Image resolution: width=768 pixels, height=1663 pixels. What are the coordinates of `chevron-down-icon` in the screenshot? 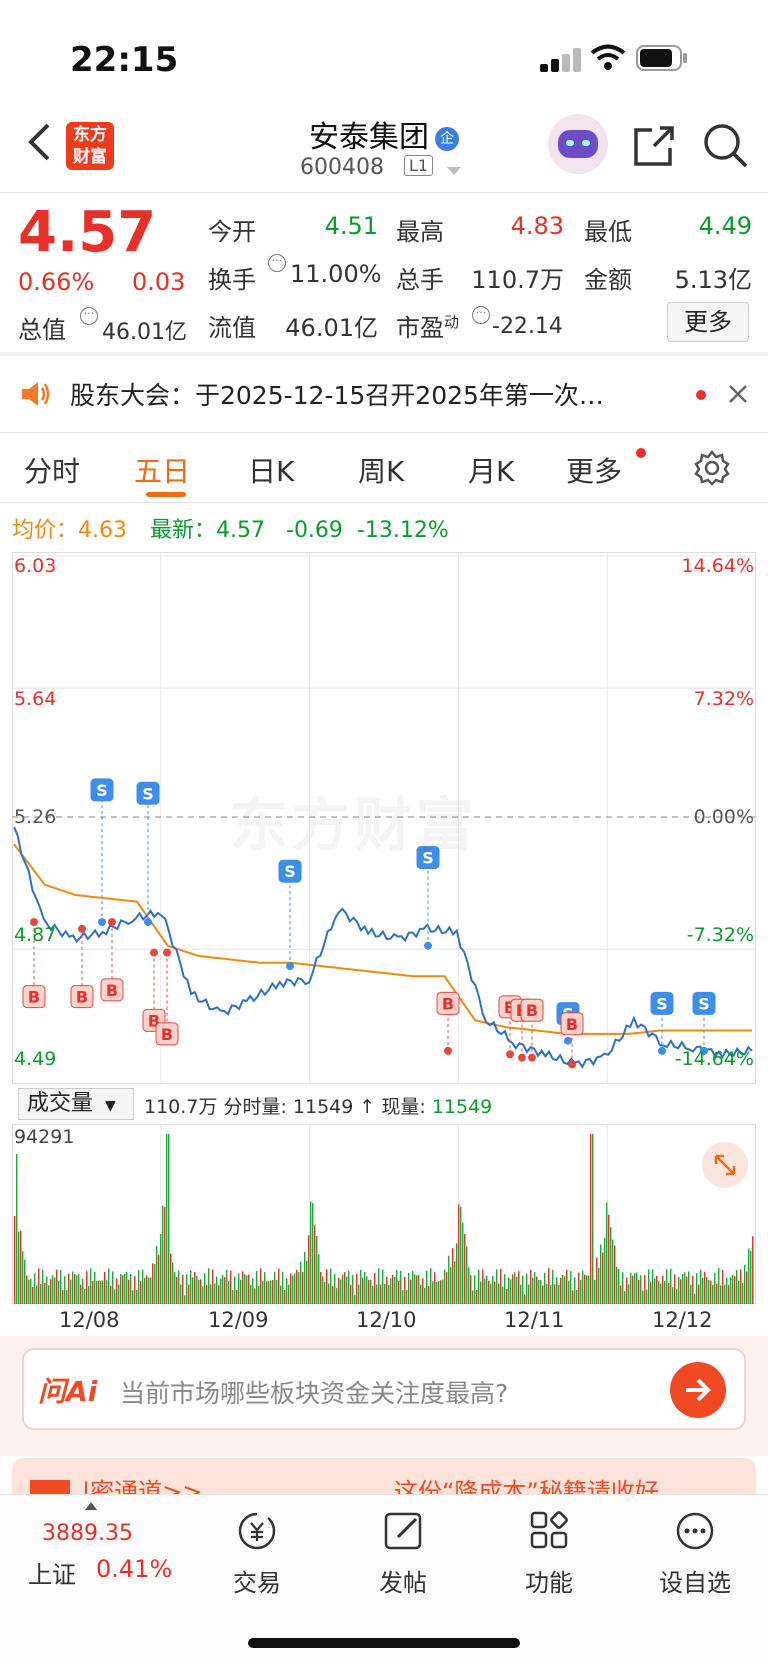 It's located at (454, 171).